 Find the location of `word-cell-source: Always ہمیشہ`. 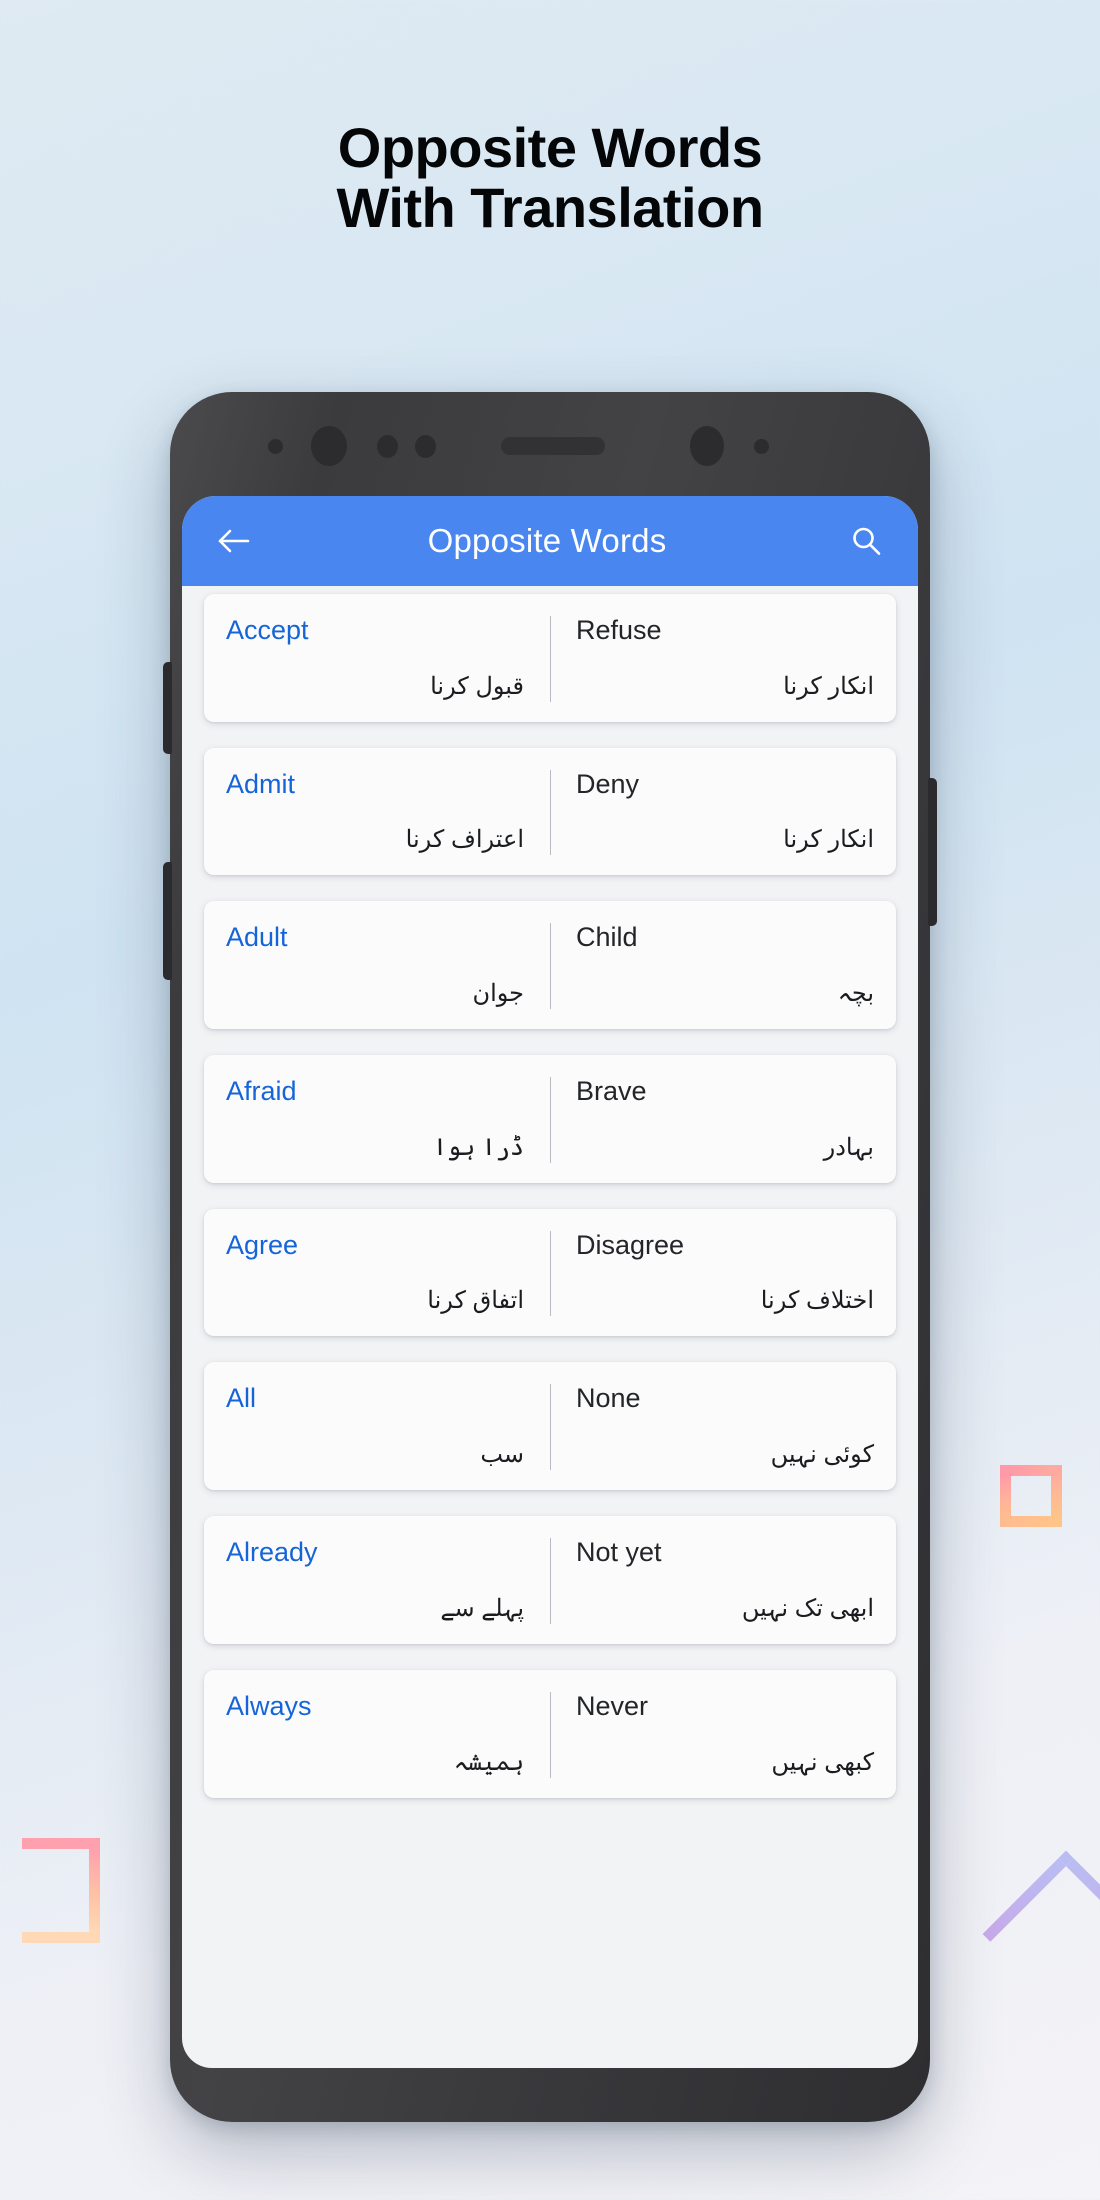

word-cell-source: Always ہمیشہ is located at coordinates (388, 1734).